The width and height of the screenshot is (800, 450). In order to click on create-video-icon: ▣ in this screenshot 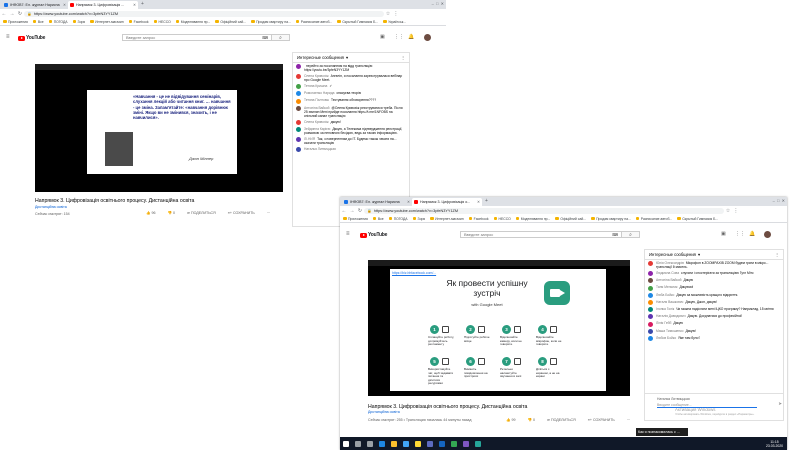, I will do `click(723, 234)`.